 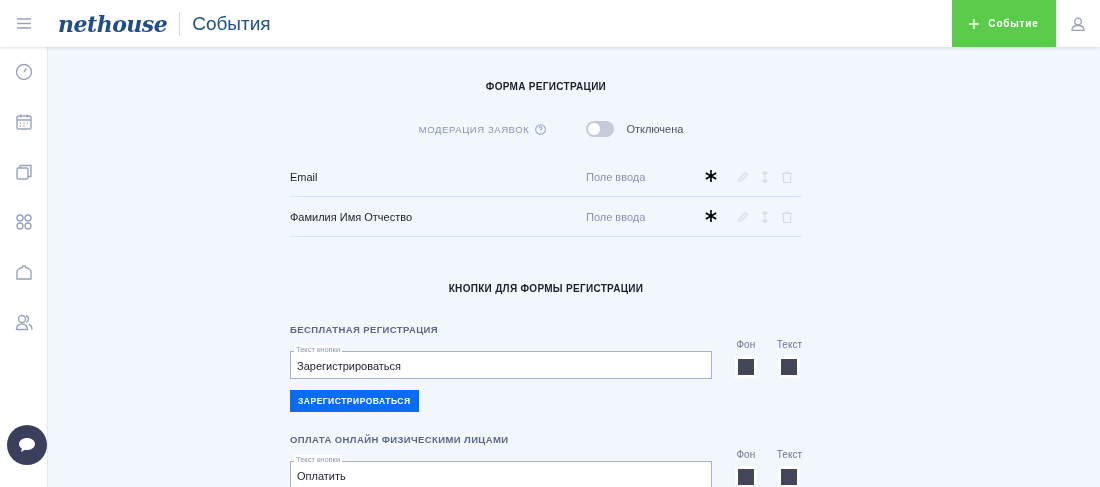 What do you see at coordinates (541, 129) in the screenshot?
I see `help-icon` at bounding box center [541, 129].